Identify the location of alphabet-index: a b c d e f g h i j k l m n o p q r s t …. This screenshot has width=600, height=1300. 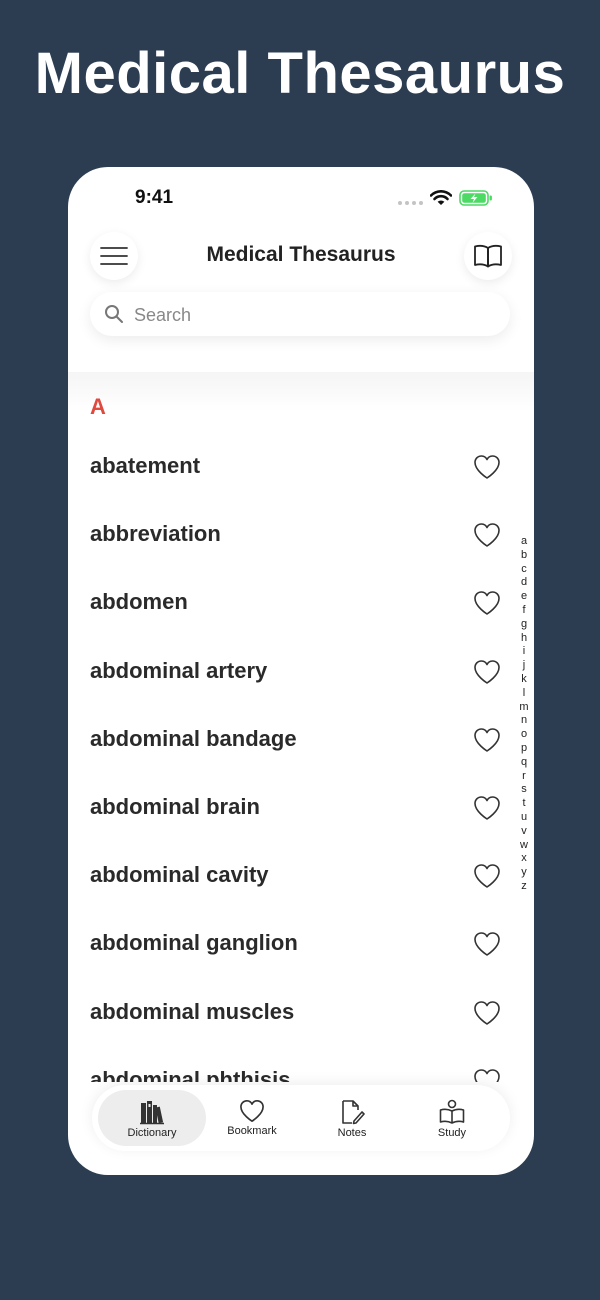
(524, 714).